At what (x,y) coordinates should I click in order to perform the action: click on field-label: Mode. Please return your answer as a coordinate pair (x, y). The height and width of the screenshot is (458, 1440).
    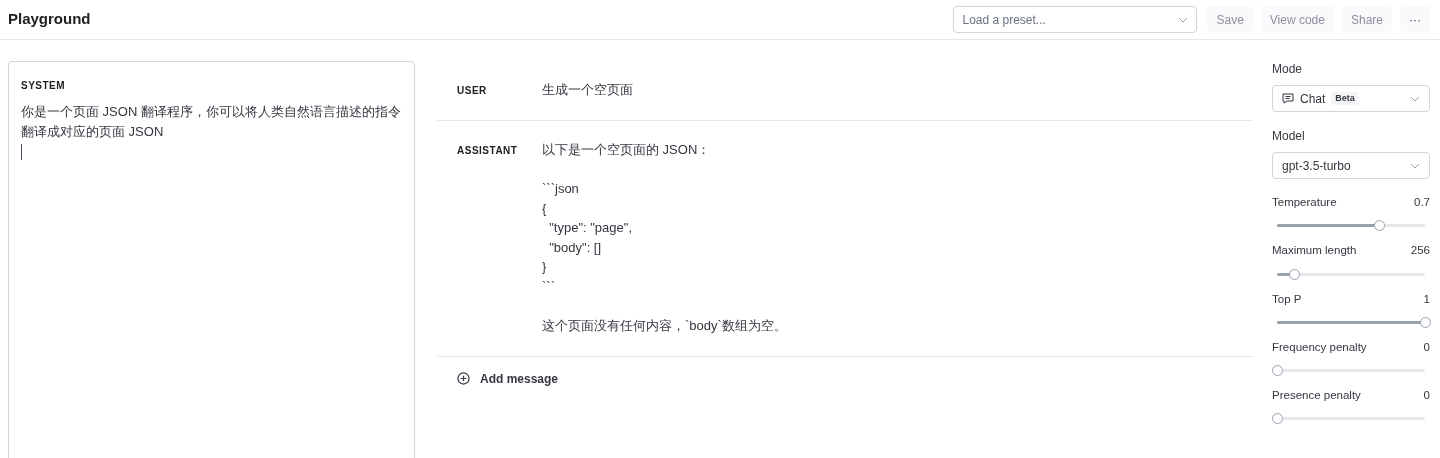
    Looking at the image, I should click on (1288, 69).